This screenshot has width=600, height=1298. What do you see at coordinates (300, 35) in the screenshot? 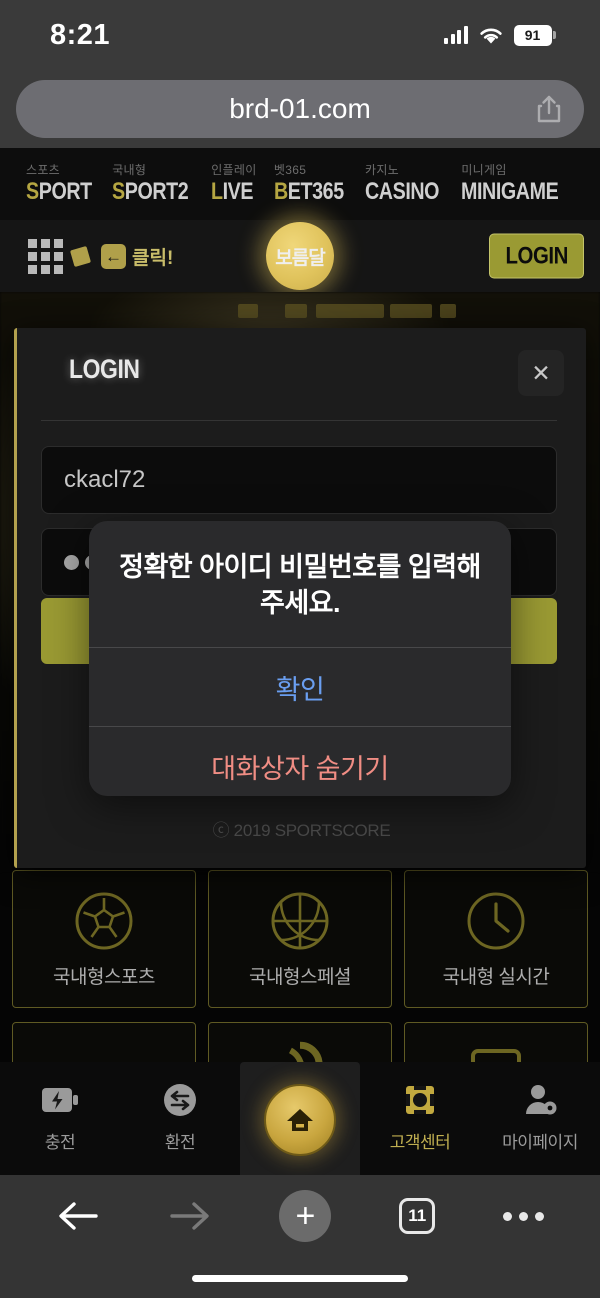
I see `status-bar: 8:21 91` at bounding box center [300, 35].